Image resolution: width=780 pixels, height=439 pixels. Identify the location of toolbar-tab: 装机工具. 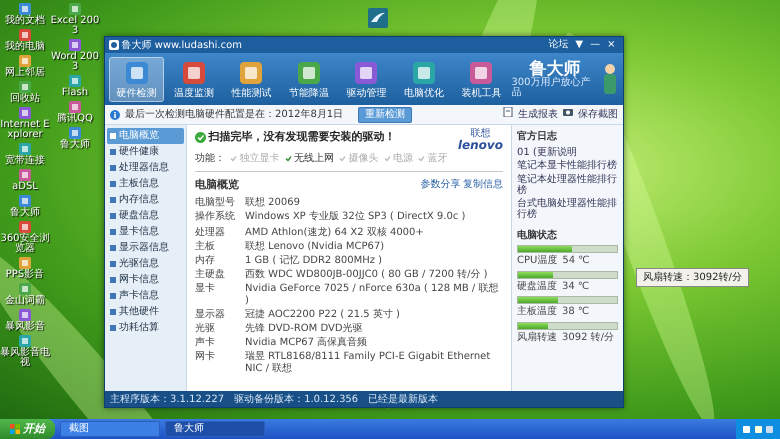
(481, 79).